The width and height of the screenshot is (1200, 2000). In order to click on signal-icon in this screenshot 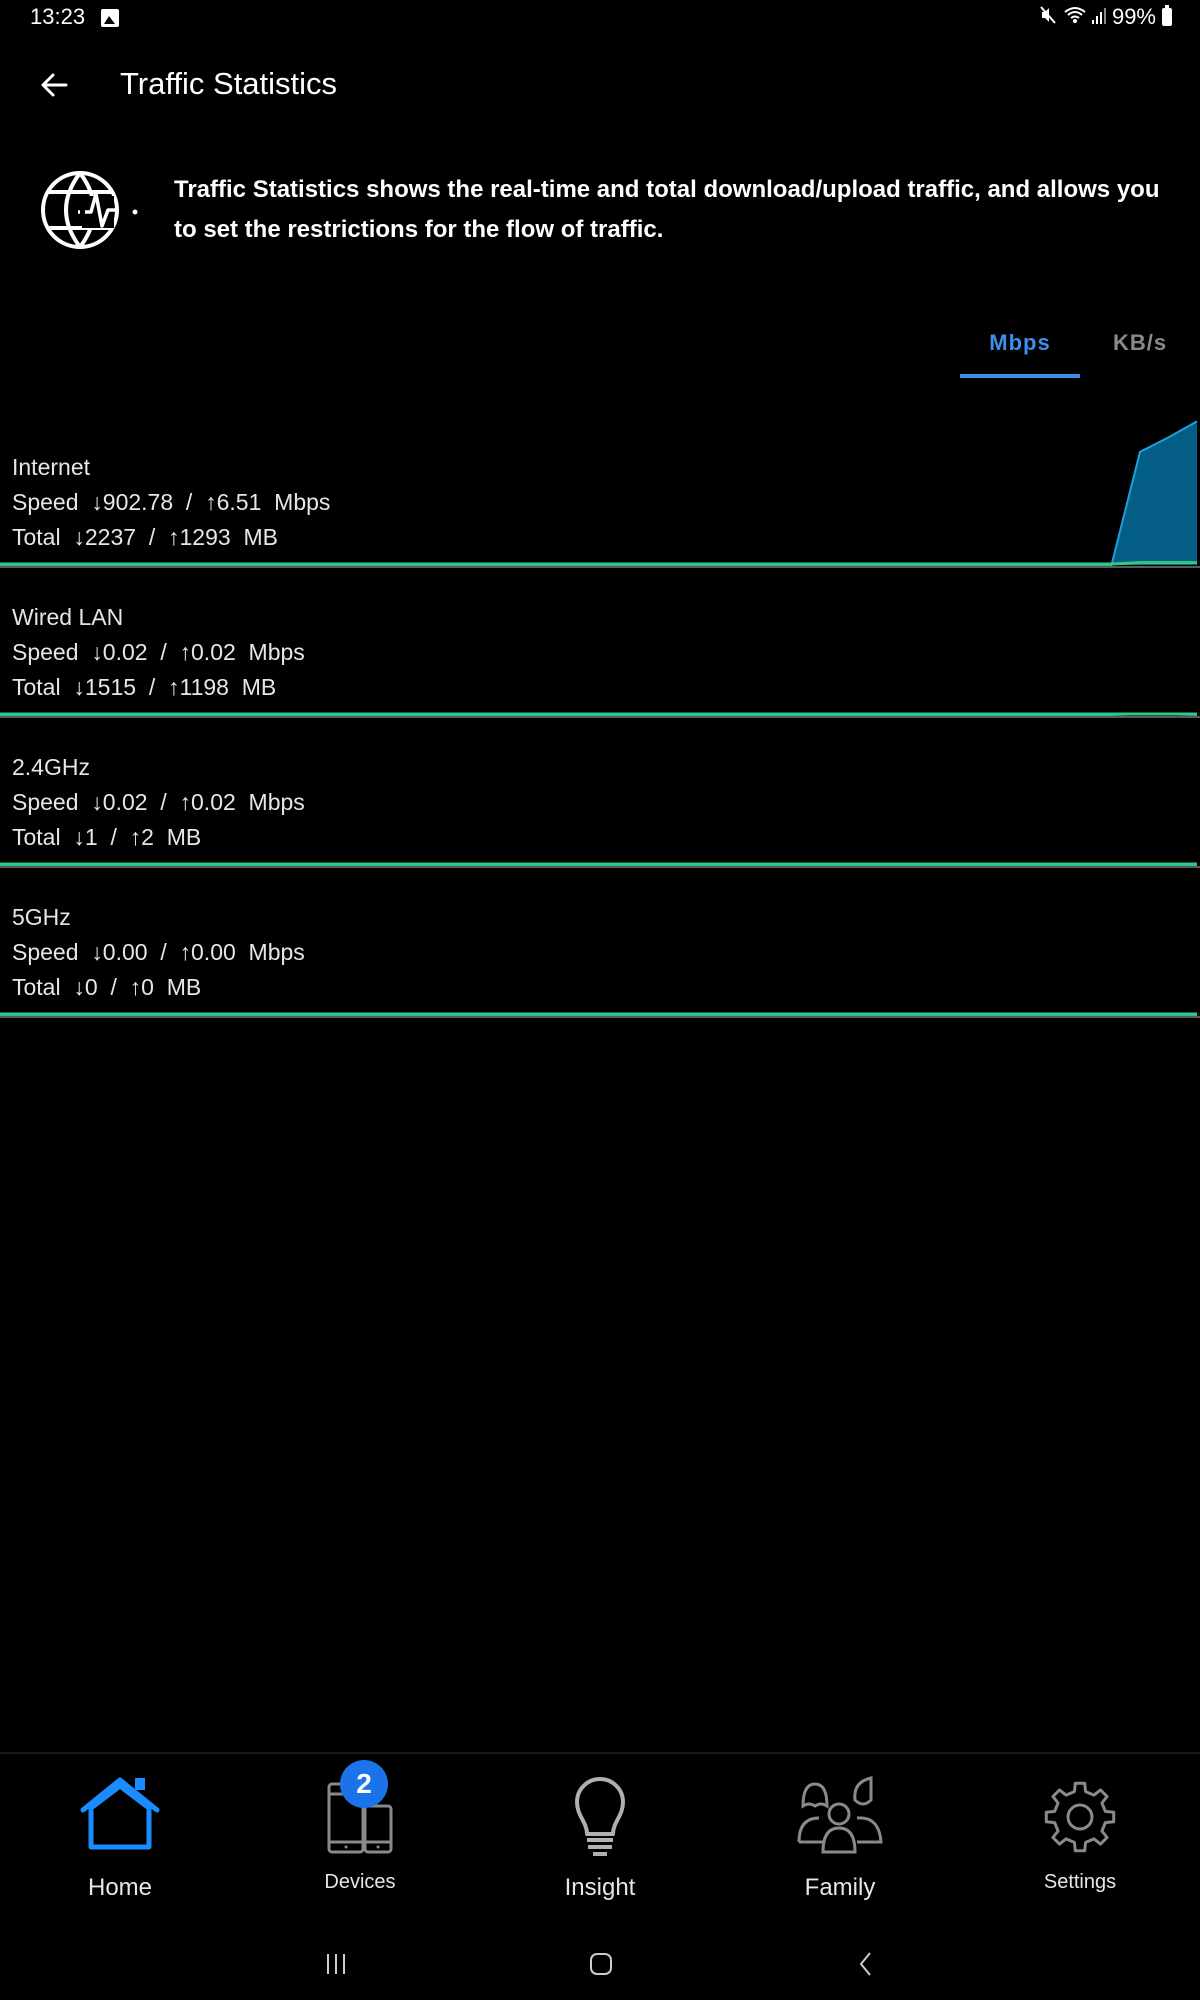, I will do `click(1098, 17)`.